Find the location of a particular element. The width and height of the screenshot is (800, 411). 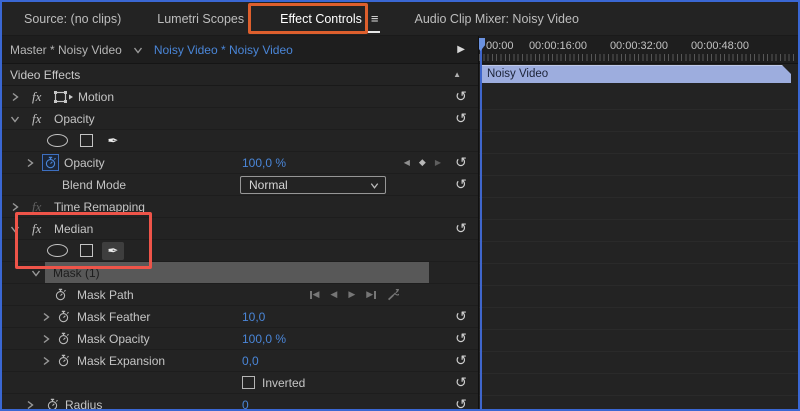

ruler-ticks is located at coordinates (636, 57).